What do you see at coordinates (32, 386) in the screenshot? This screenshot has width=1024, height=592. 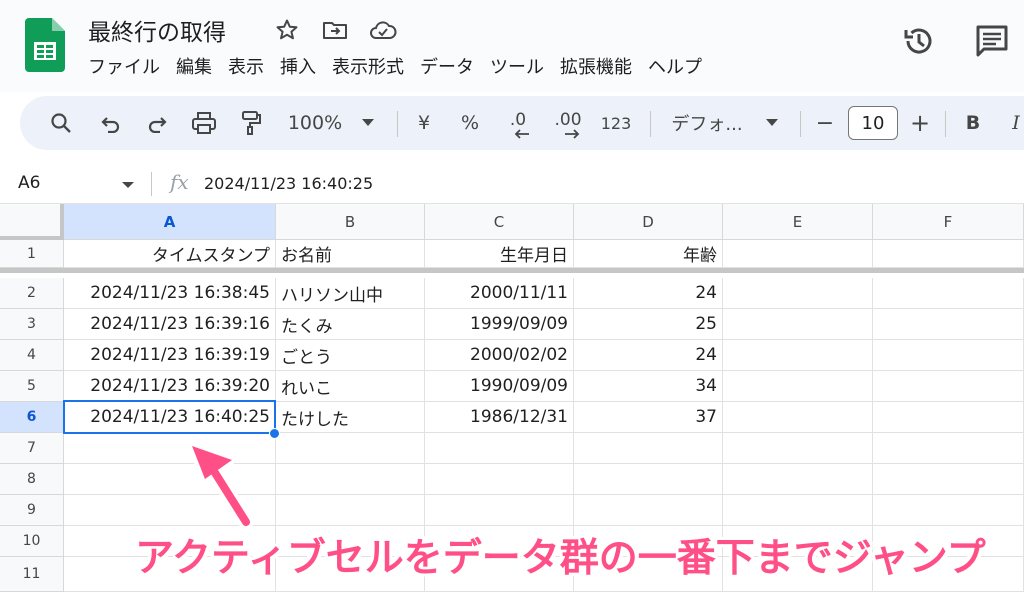 I see `row-header-5: 5` at bounding box center [32, 386].